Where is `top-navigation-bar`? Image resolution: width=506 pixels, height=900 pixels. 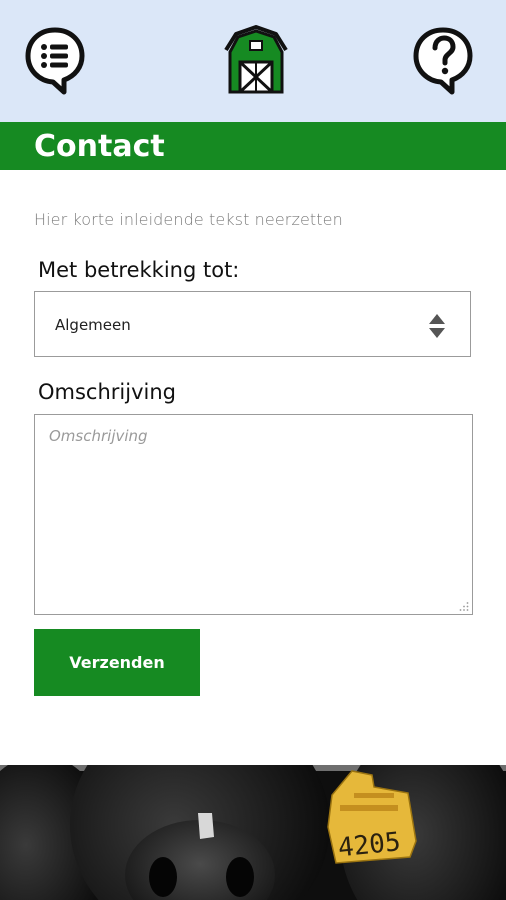 top-navigation-bar is located at coordinates (253, 61).